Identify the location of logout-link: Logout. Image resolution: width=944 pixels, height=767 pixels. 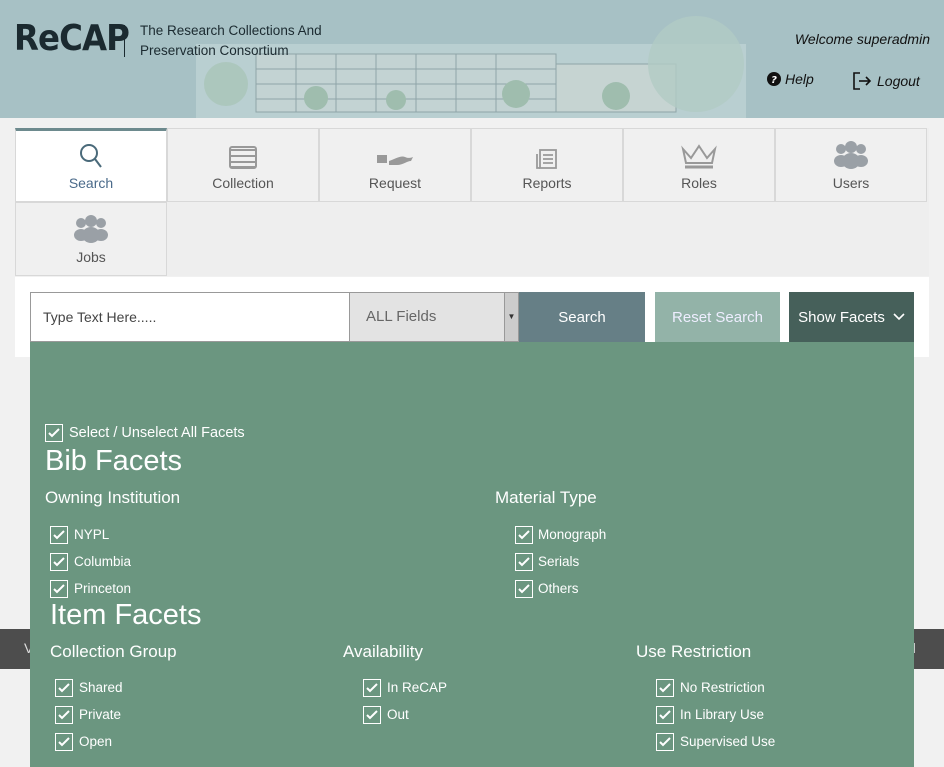
(886, 81).